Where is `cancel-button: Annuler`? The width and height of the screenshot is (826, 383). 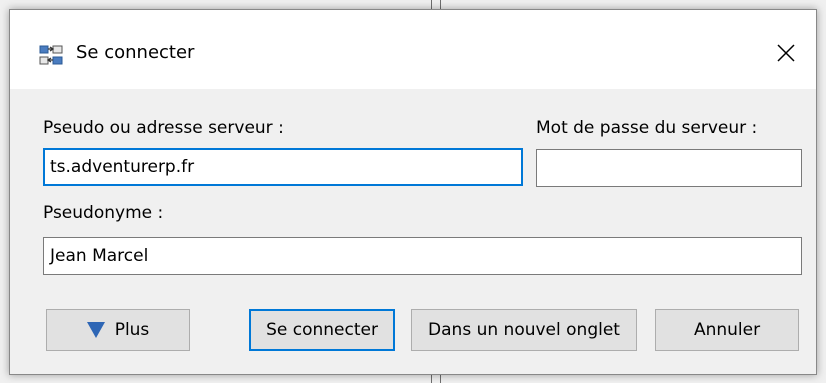
cancel-button: Annuler is located at coordinates (727, 330).